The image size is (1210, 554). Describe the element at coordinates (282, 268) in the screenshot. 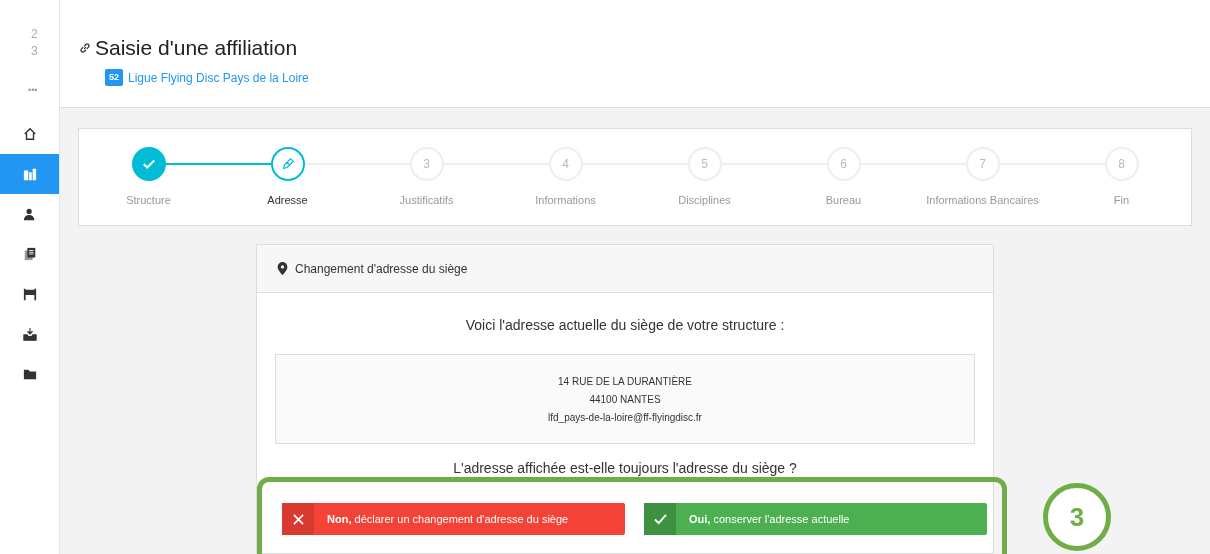

I see `map-pin-icon` at that location.